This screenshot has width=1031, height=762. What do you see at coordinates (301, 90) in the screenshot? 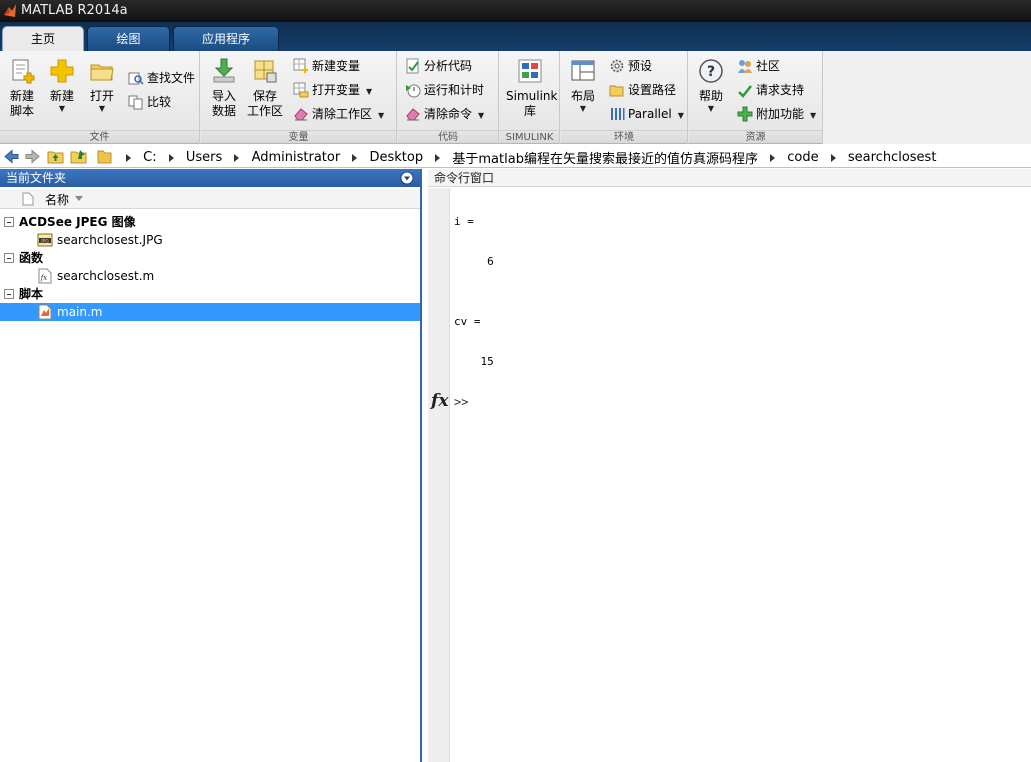
I see `open-variable-icon` at bounding box center [301, 90].